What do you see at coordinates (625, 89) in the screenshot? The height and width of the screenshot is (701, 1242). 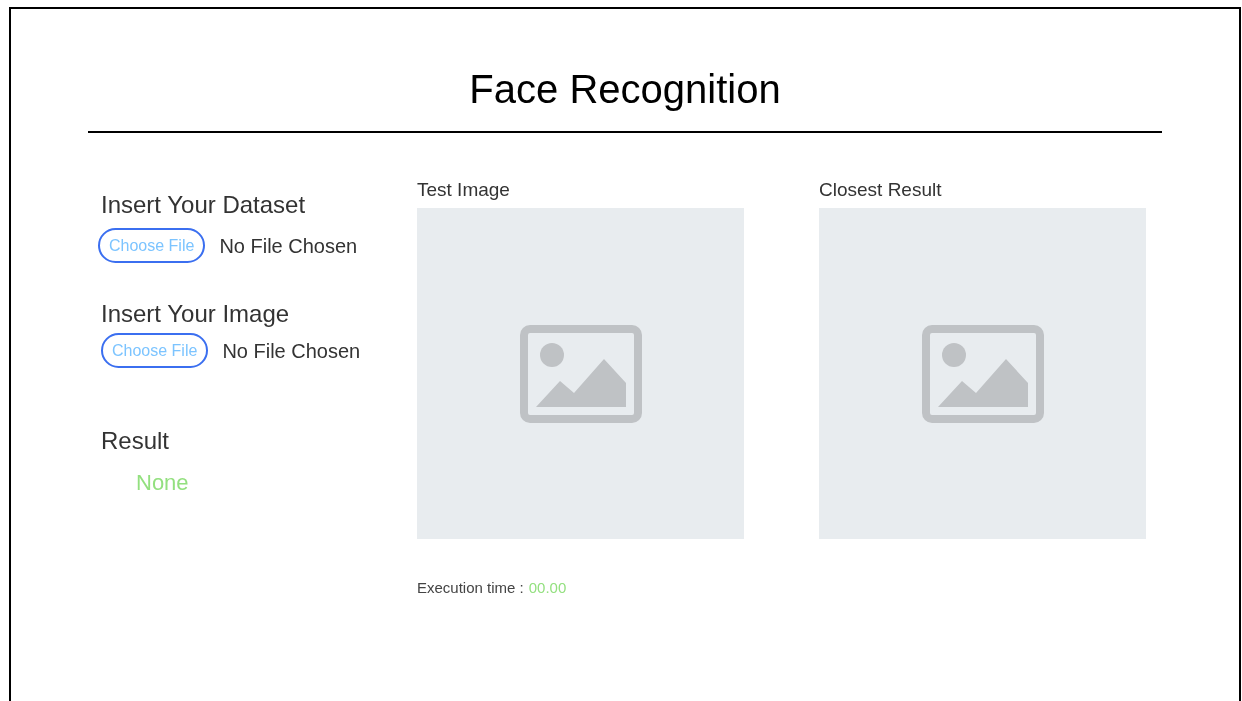 I see `page-title: Face Recognition` at bounding box center [625, 89].